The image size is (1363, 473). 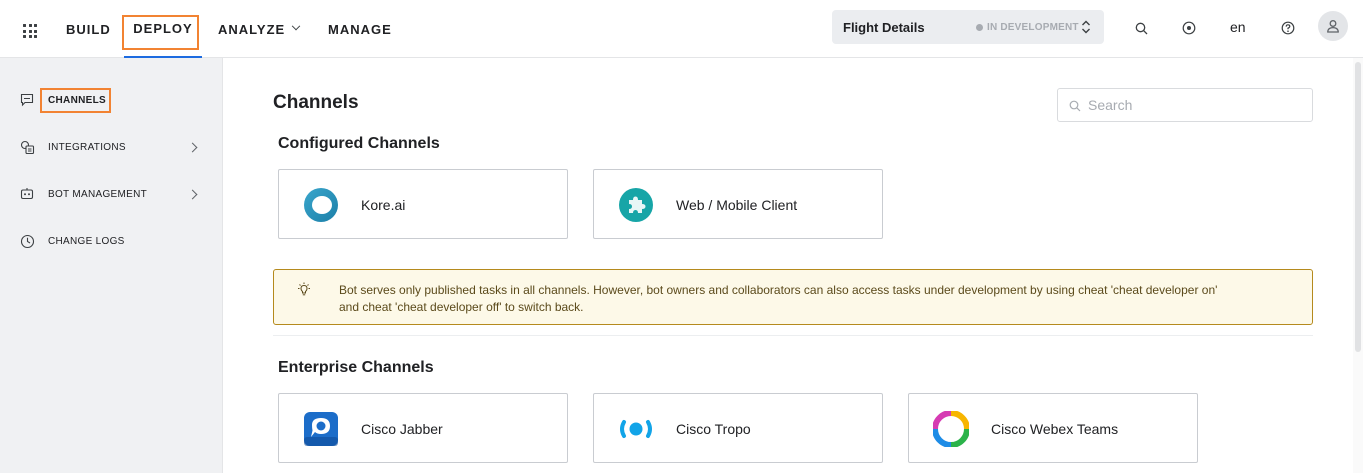 What do you see at coordinates (356, 367) in the screenshot?
I see `enterprise-channels-title: Enterprise Channels` at bounding box center [356, 367].